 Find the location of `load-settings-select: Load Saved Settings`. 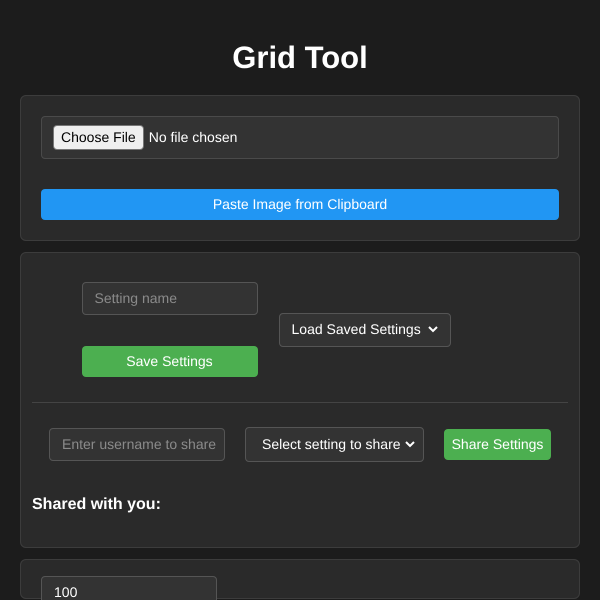

load-settings-select: Load Saved Settings is located at coordinates (364, 329).